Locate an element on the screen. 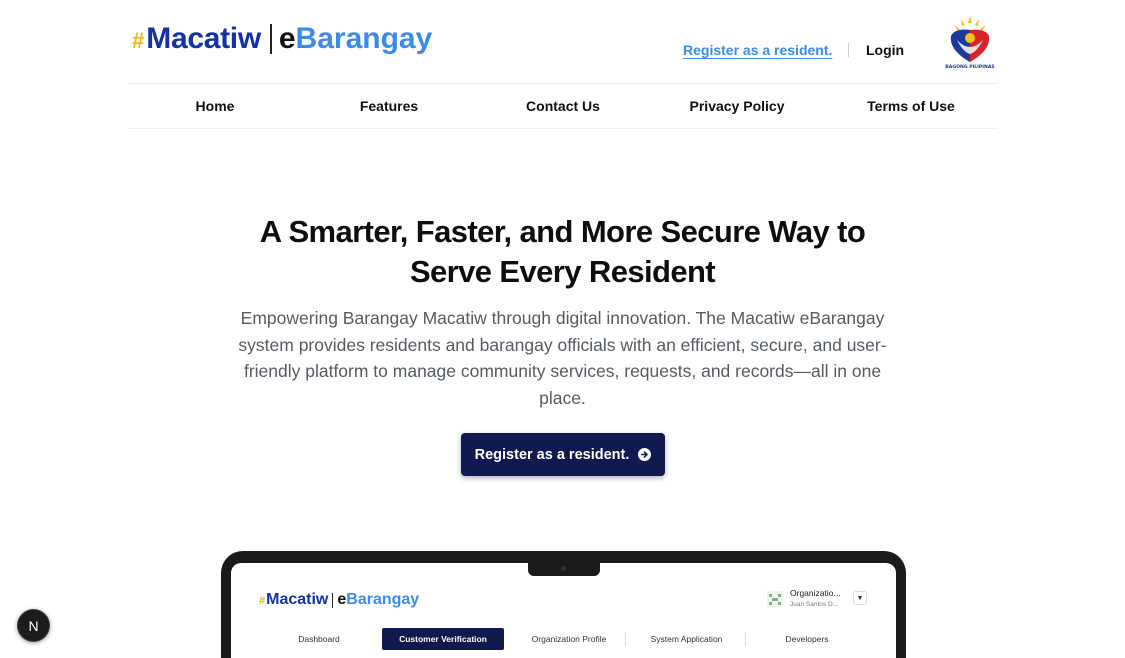 Image resolution: width=1125 pixels, height=658 pixels. brand-divider is located at coordinates (270, 39).